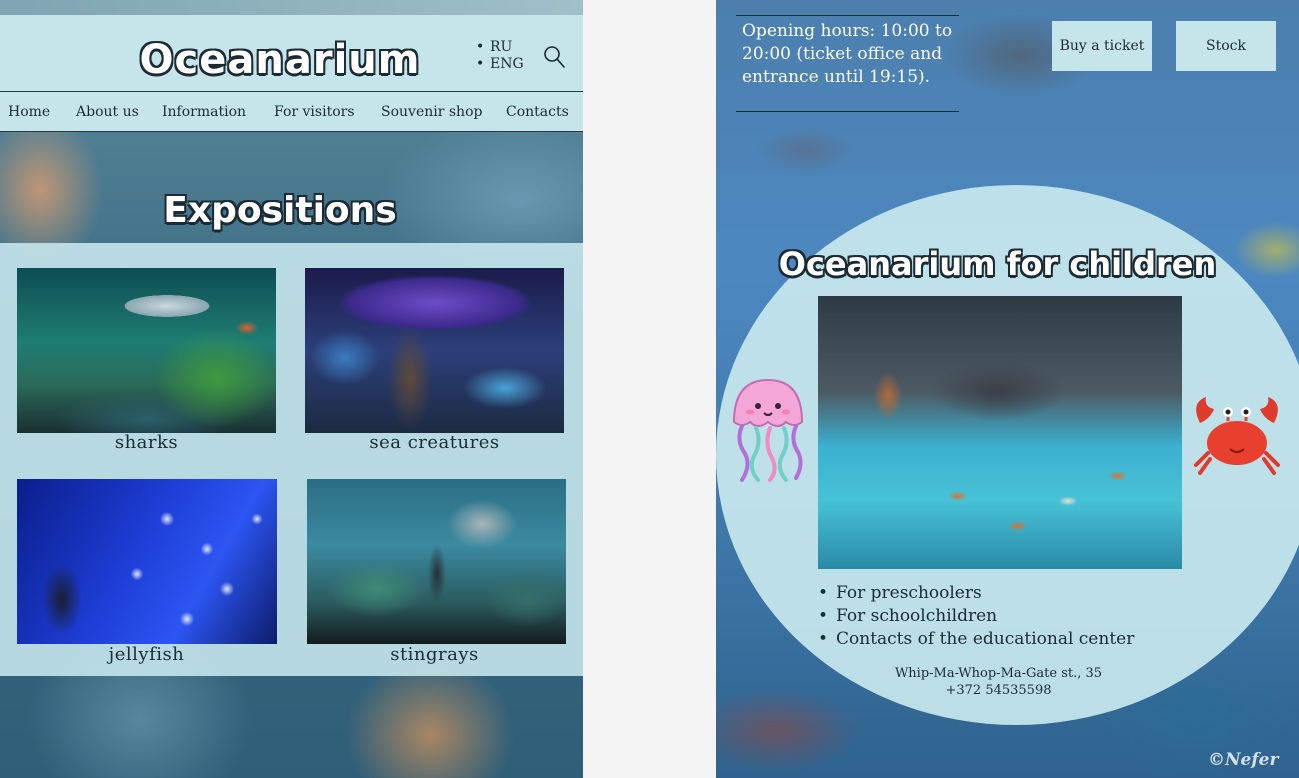  What do you see at coordinates (976, 593) in the screenshot?
I see `program-preschoolers-link: For preschoolers` at bounding box center [976, 593].